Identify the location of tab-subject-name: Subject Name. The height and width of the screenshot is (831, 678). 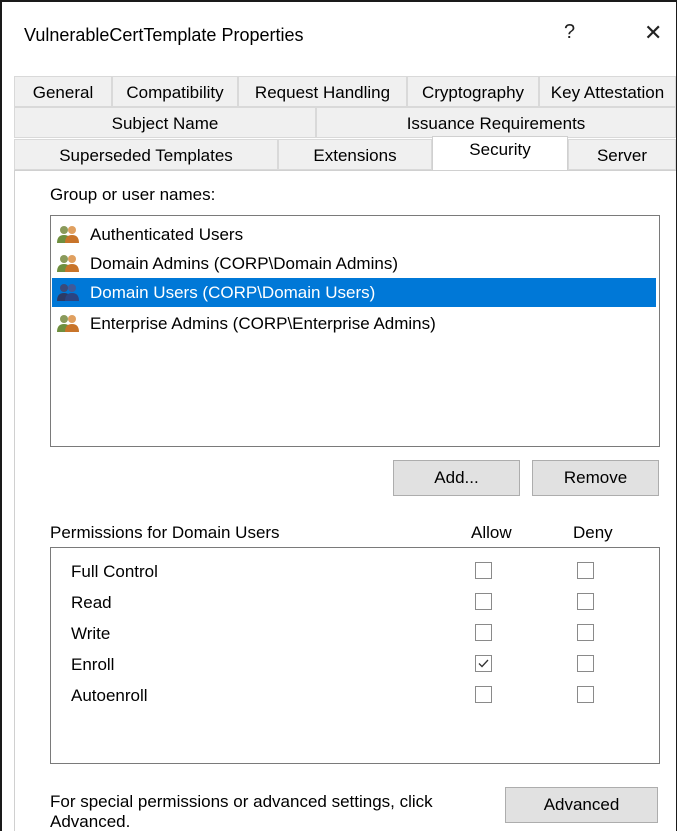
(165, 122).